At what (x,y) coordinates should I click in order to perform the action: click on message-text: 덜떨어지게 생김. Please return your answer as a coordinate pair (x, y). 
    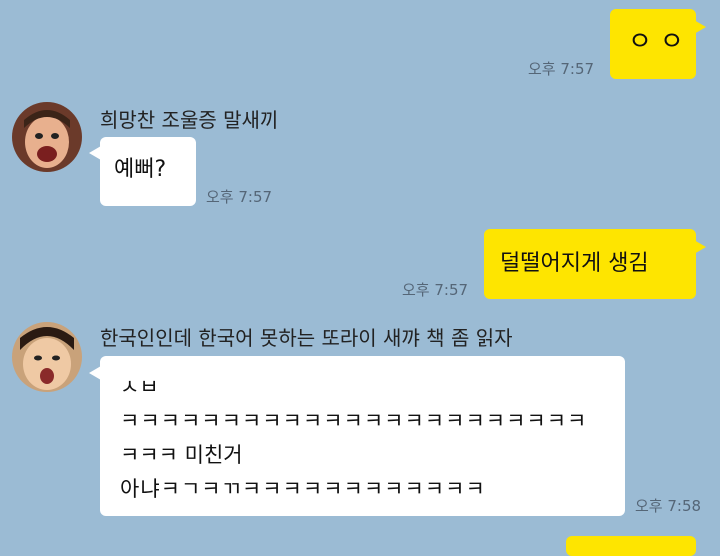
    Looking at the image, I should click on (574, 263).